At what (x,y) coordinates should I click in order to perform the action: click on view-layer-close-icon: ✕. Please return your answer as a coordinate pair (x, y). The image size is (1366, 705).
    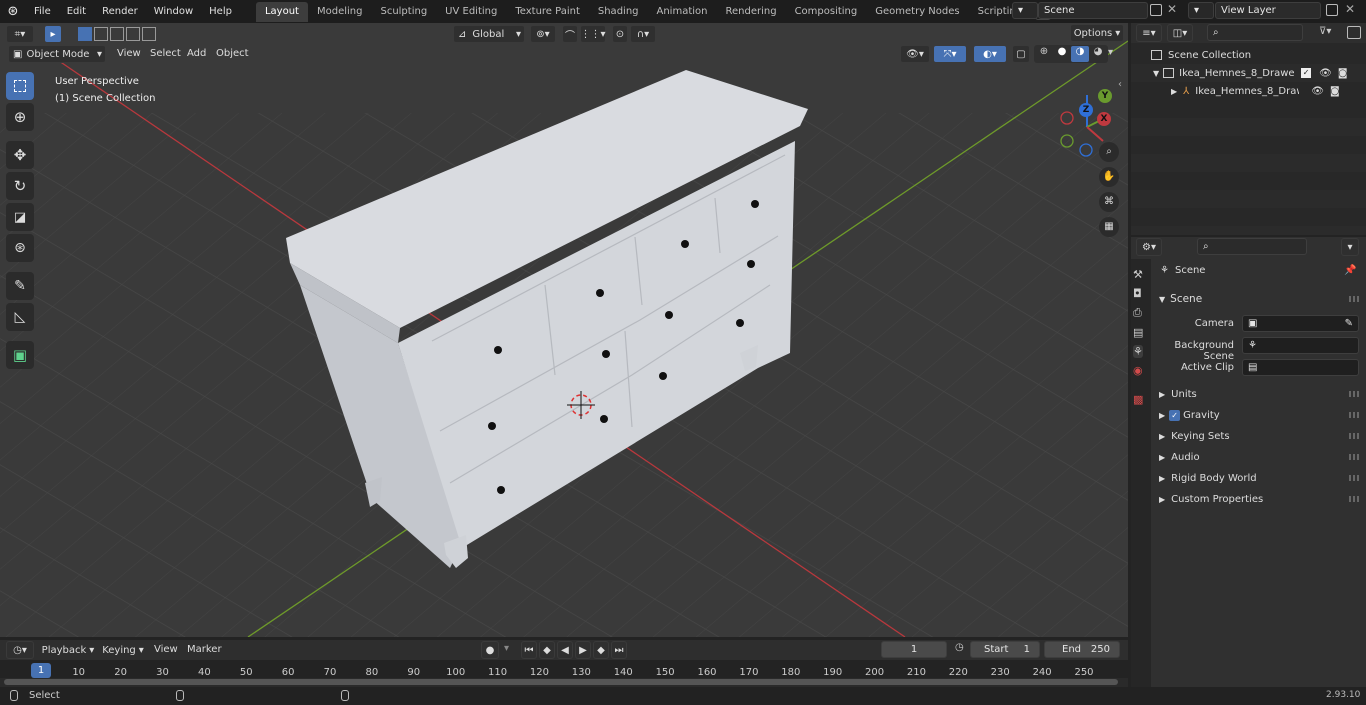
    Looking at the image, I should click on (1350, 9).